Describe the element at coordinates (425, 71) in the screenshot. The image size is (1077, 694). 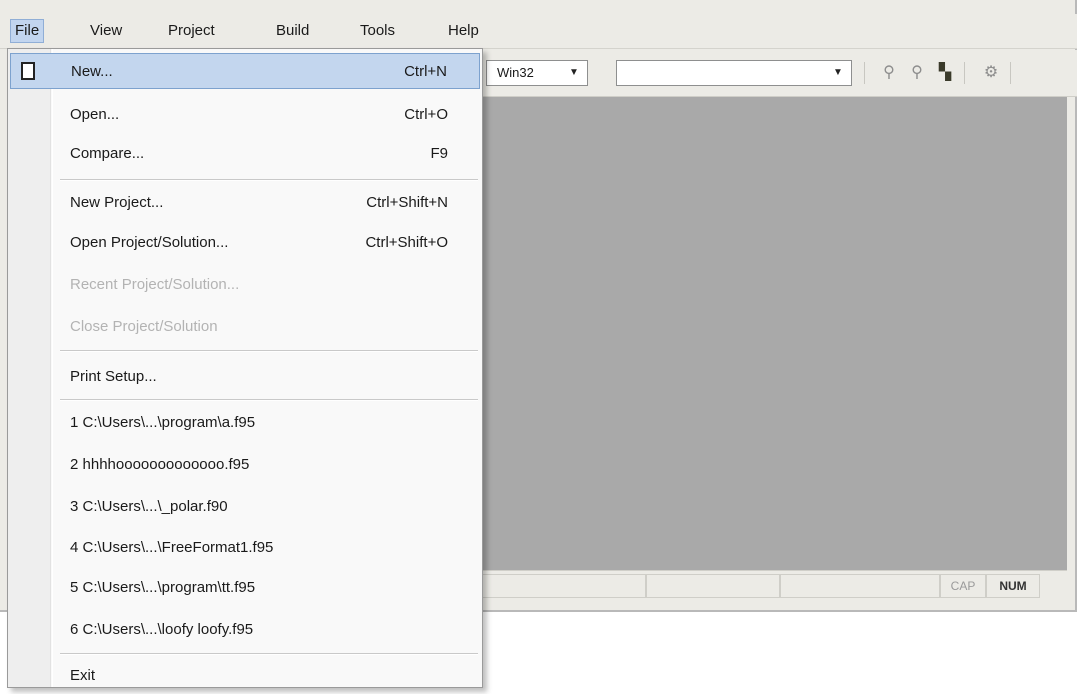
I see `menu-item-shortcut: Ctrl+N` at that location.